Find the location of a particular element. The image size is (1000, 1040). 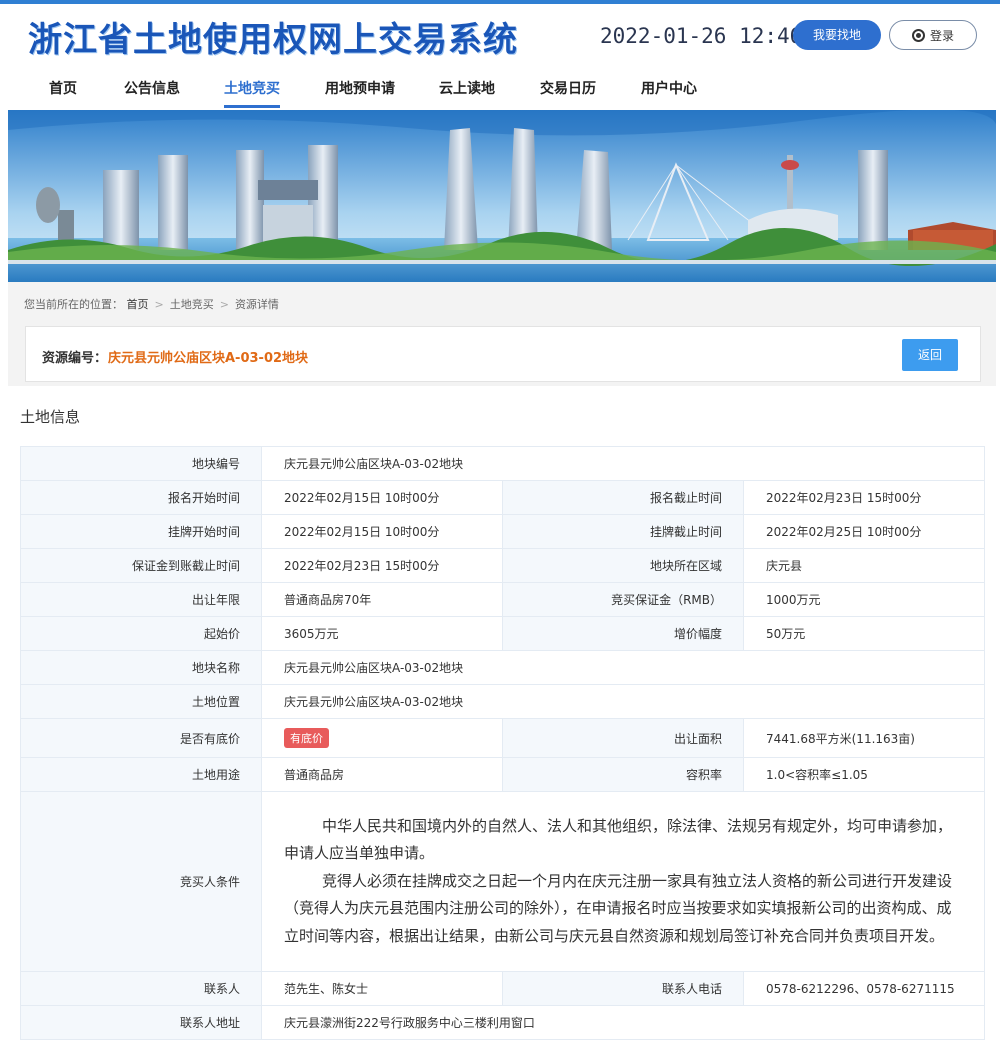

login-button: 登录 is located at coordinates (933, 35).